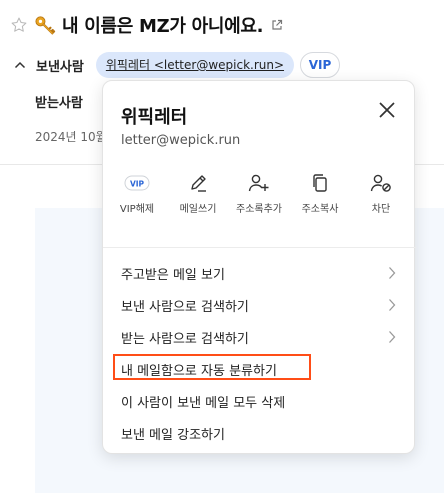 The image size is (444, 493). I want to click on action-label: 주소록추가, so click(259, 209).